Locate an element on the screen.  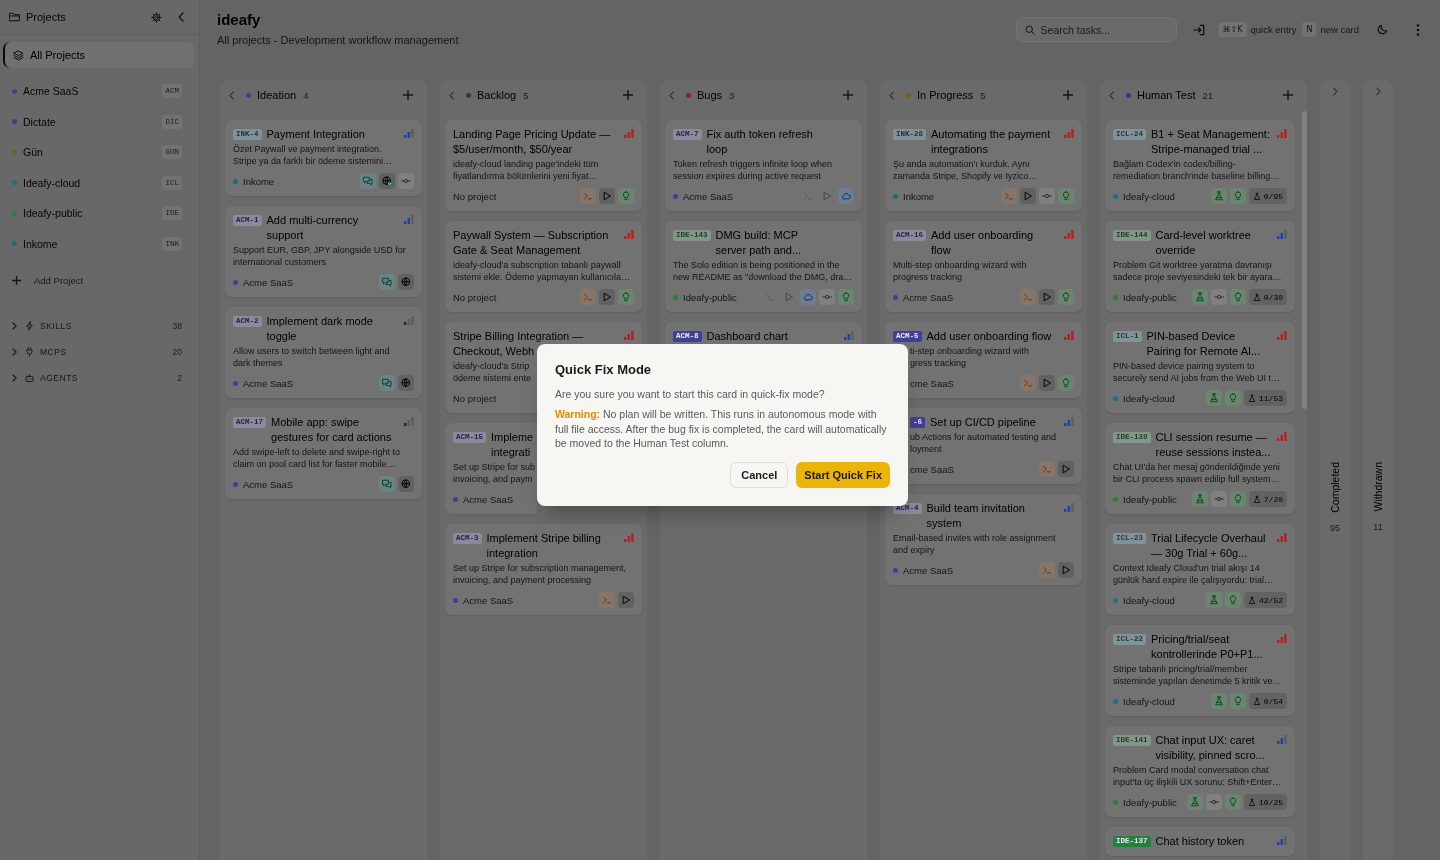
card-title: Build team invitation system is located at coordinates (975, 516).